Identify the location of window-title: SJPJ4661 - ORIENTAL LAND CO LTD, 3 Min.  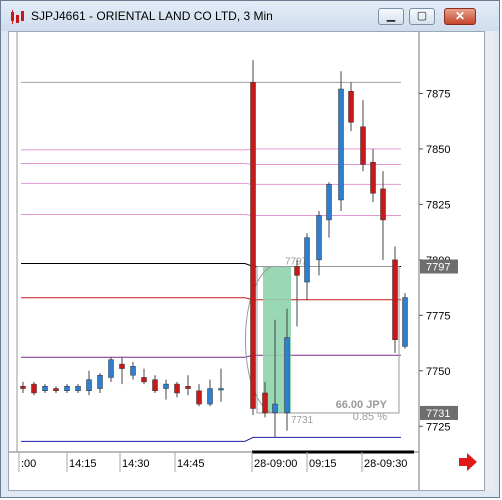
(152, 16).